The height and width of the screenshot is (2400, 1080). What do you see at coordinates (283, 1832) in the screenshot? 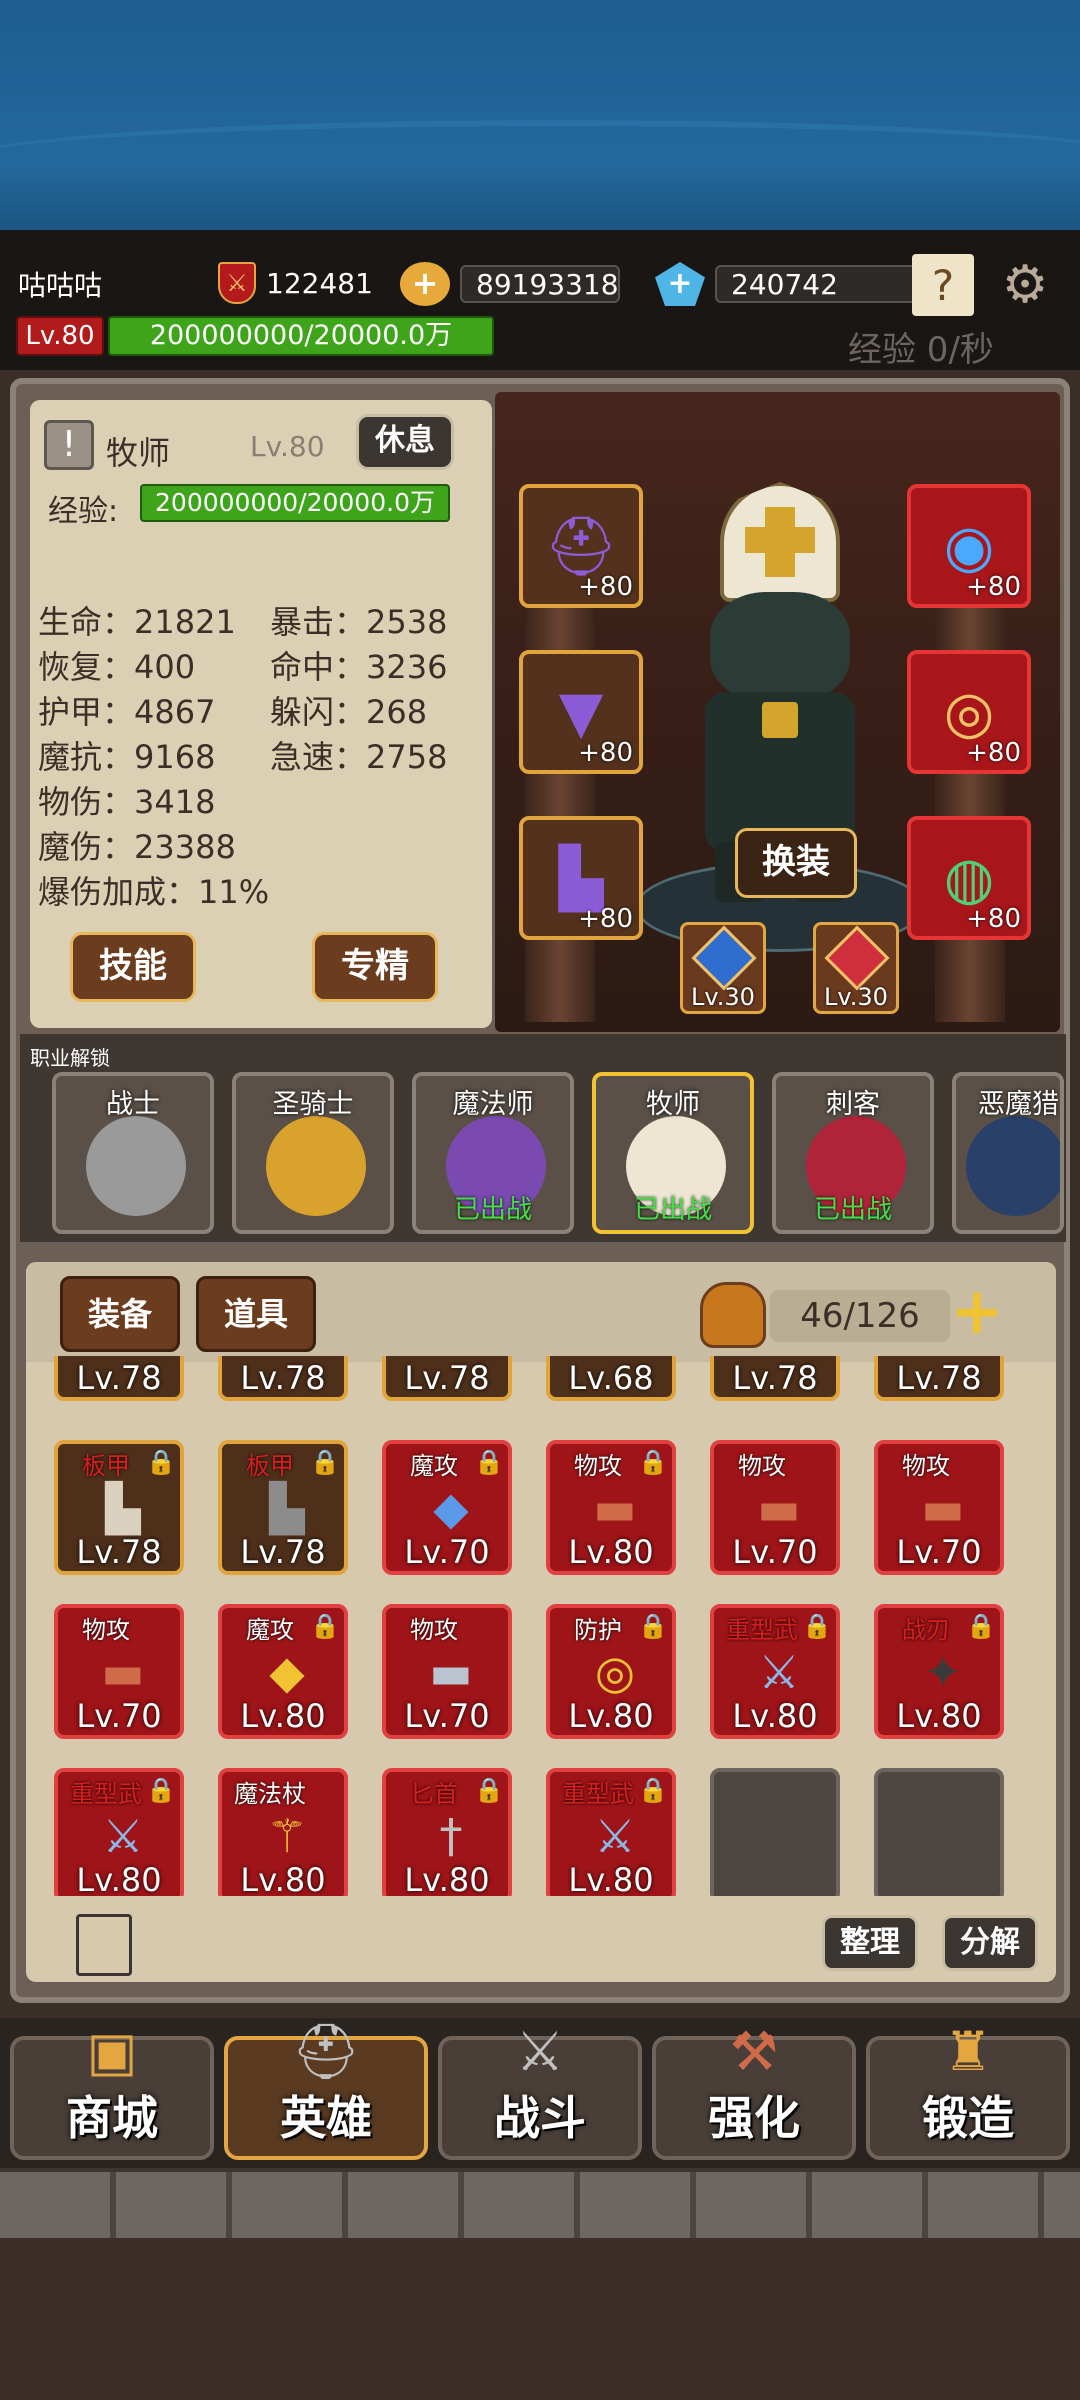
I see `inventory-item: 魔法杖 ⚚ Lv.80` at bounding box center [283, 1832].